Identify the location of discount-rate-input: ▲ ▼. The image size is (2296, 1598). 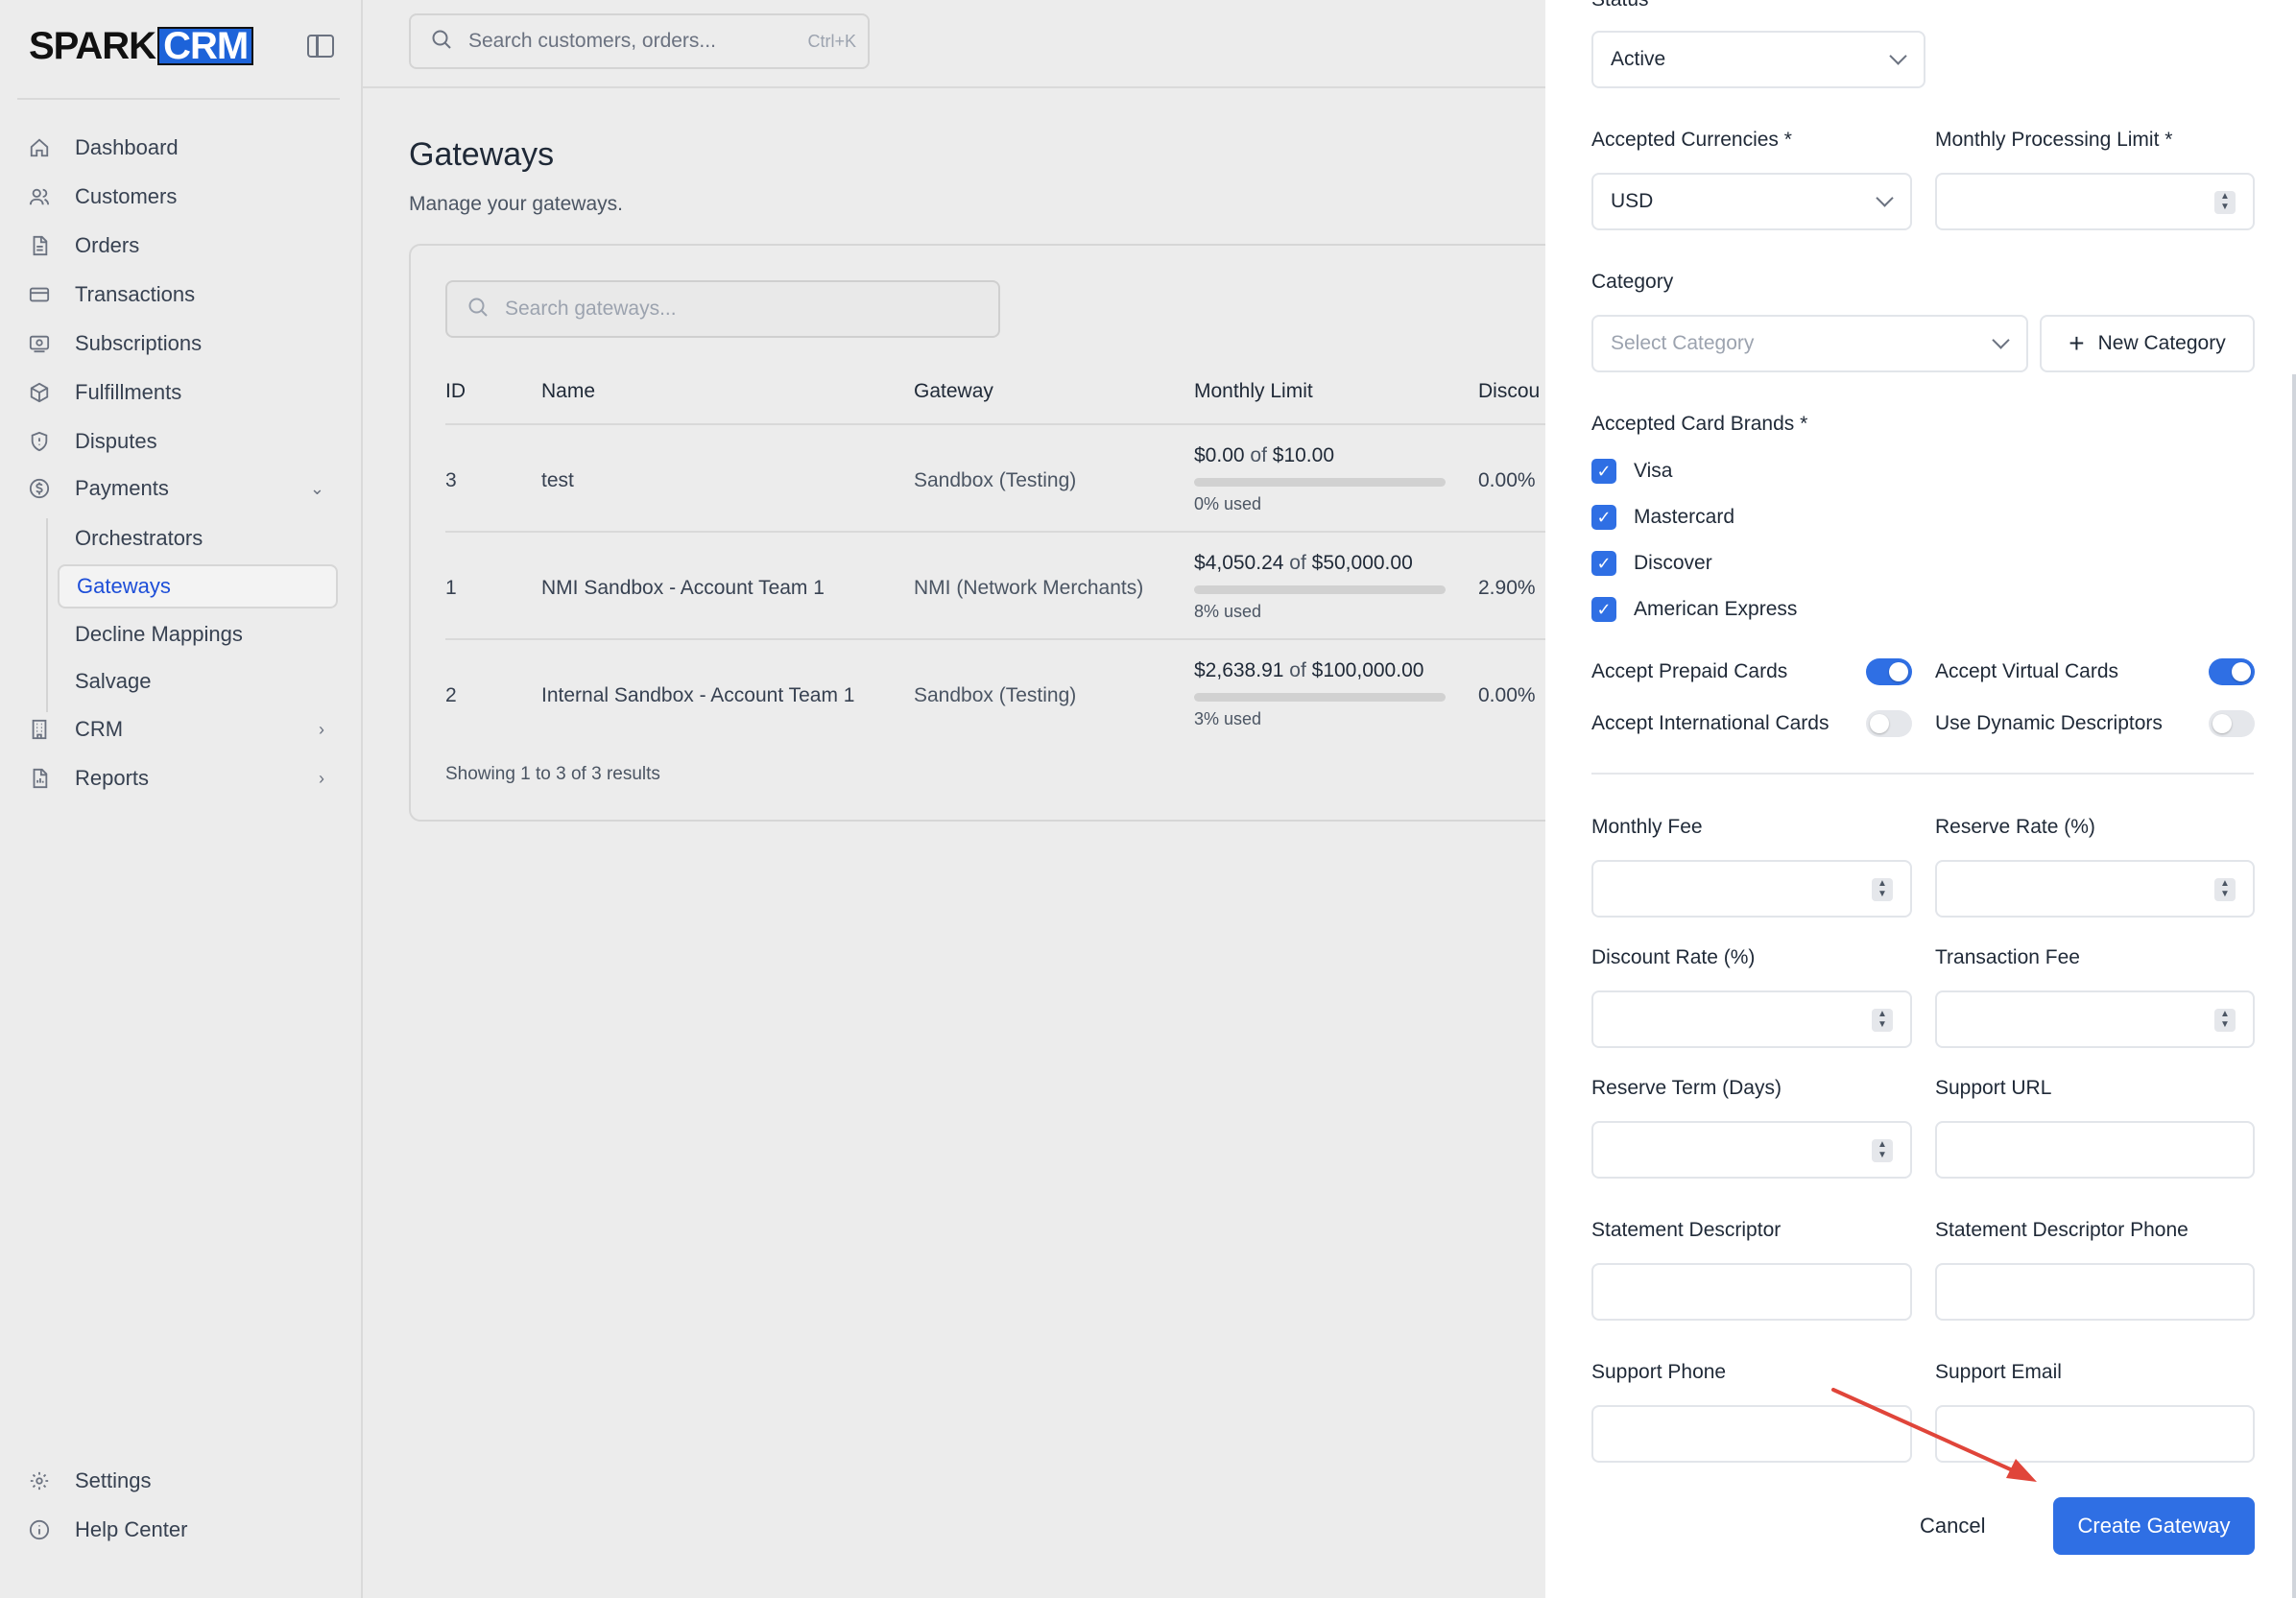
(1752, 1019).